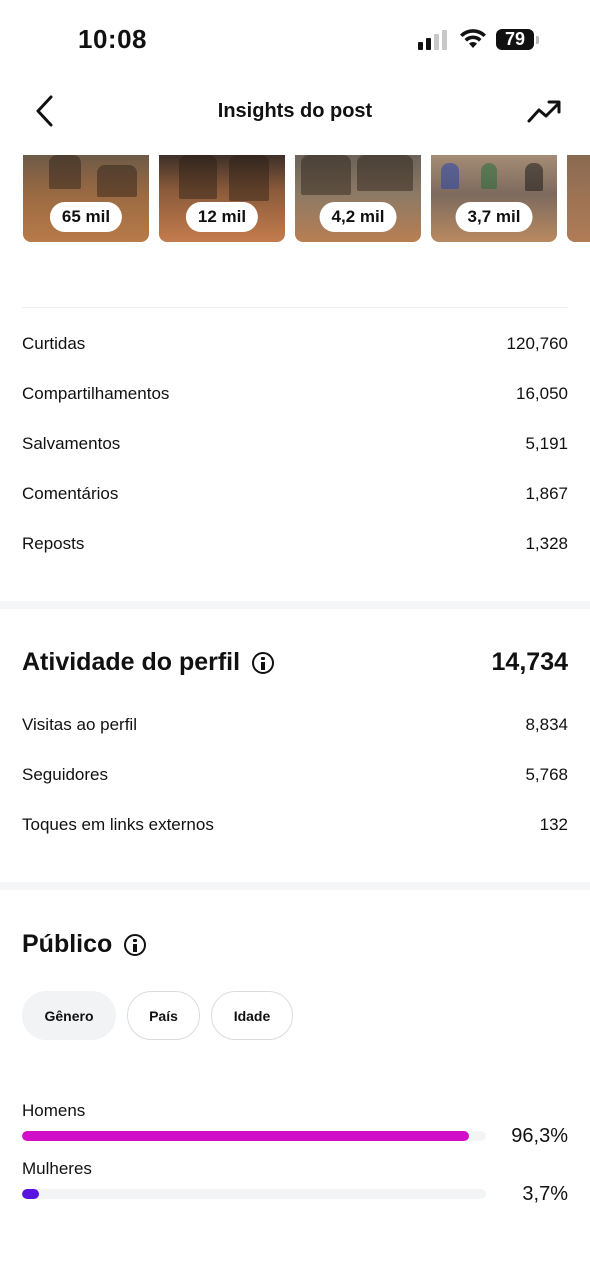 The width and height of the screenshot is (590, 1280). I want to click on divider, so click(295, 307).